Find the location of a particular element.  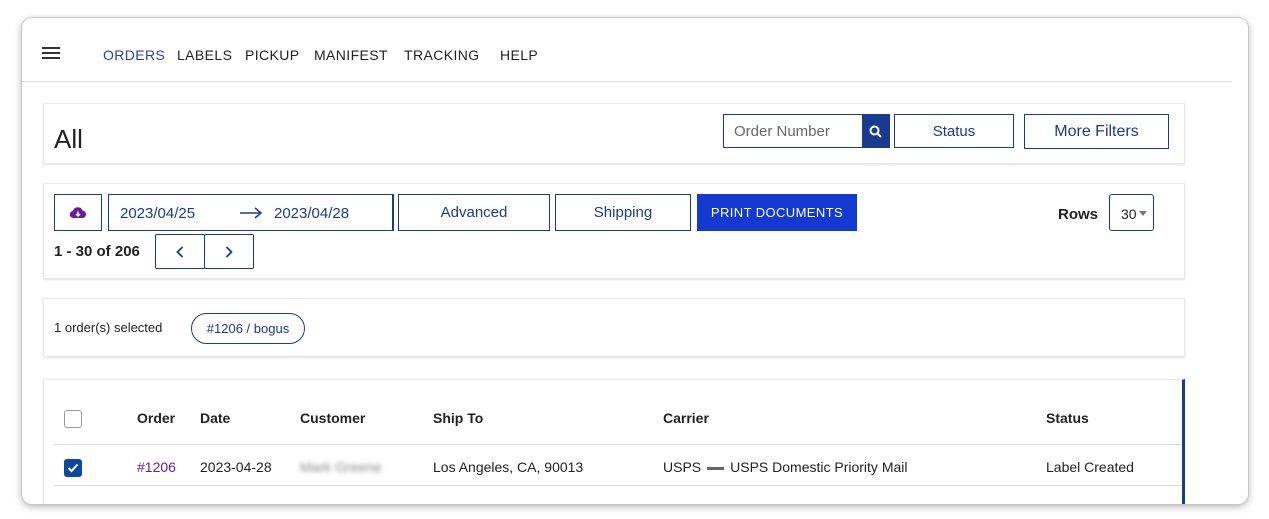

print-documents-button: PRINT DOCUMENTS is located at coordinates (777, 212).